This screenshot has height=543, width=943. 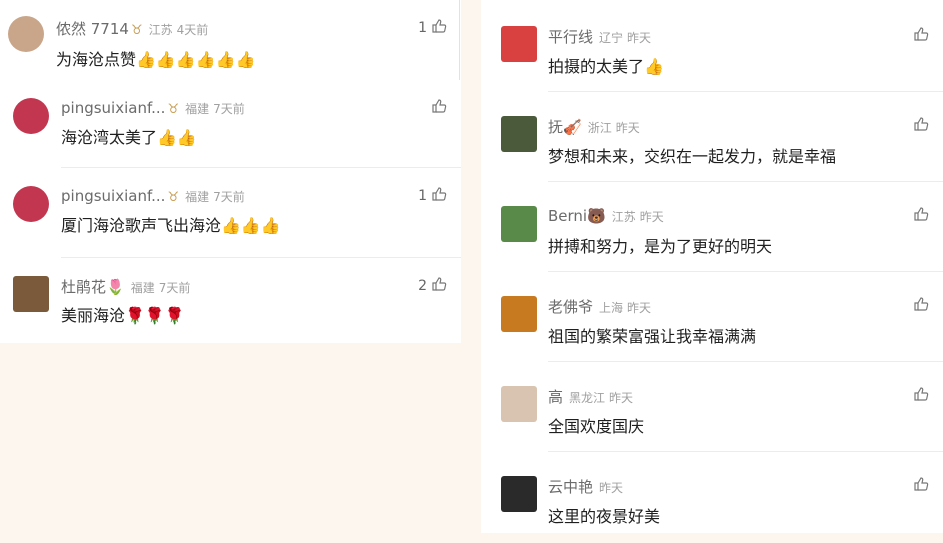 I want to click on comment-meta: 高黑龙江 昨天, so click(x=590, y=396).